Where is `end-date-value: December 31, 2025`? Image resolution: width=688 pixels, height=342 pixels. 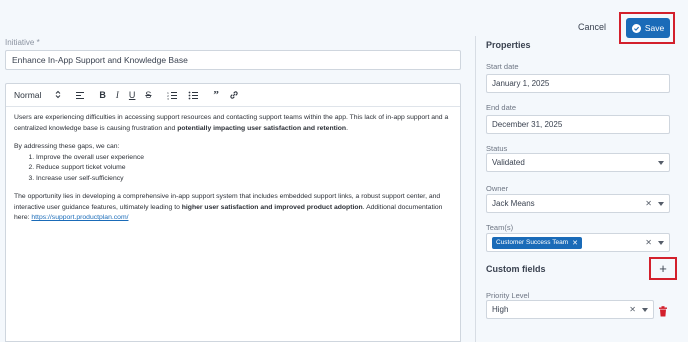
end-date-value: December 31, 2025 is located at coordinates (527, 124).